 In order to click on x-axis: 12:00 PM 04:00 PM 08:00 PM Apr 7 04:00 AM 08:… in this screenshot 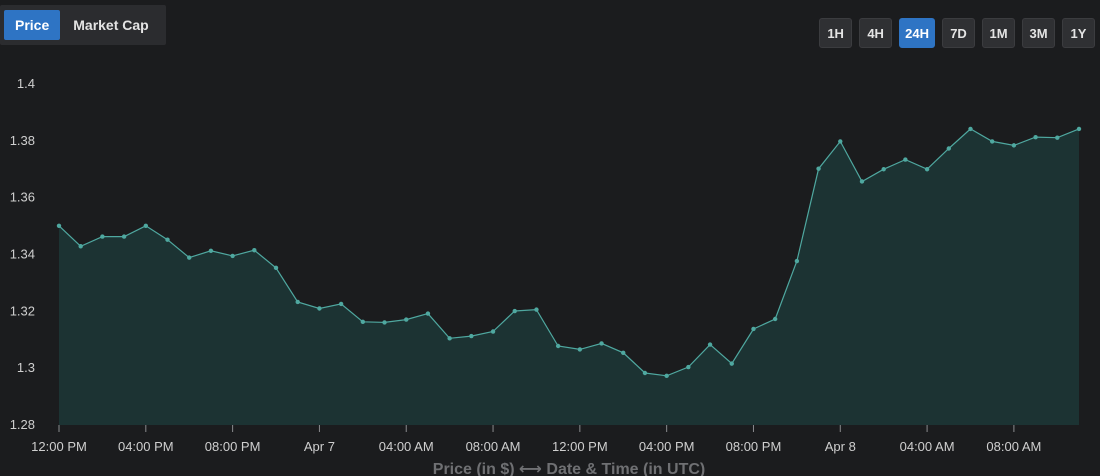, I will do `click(536, 439)`.